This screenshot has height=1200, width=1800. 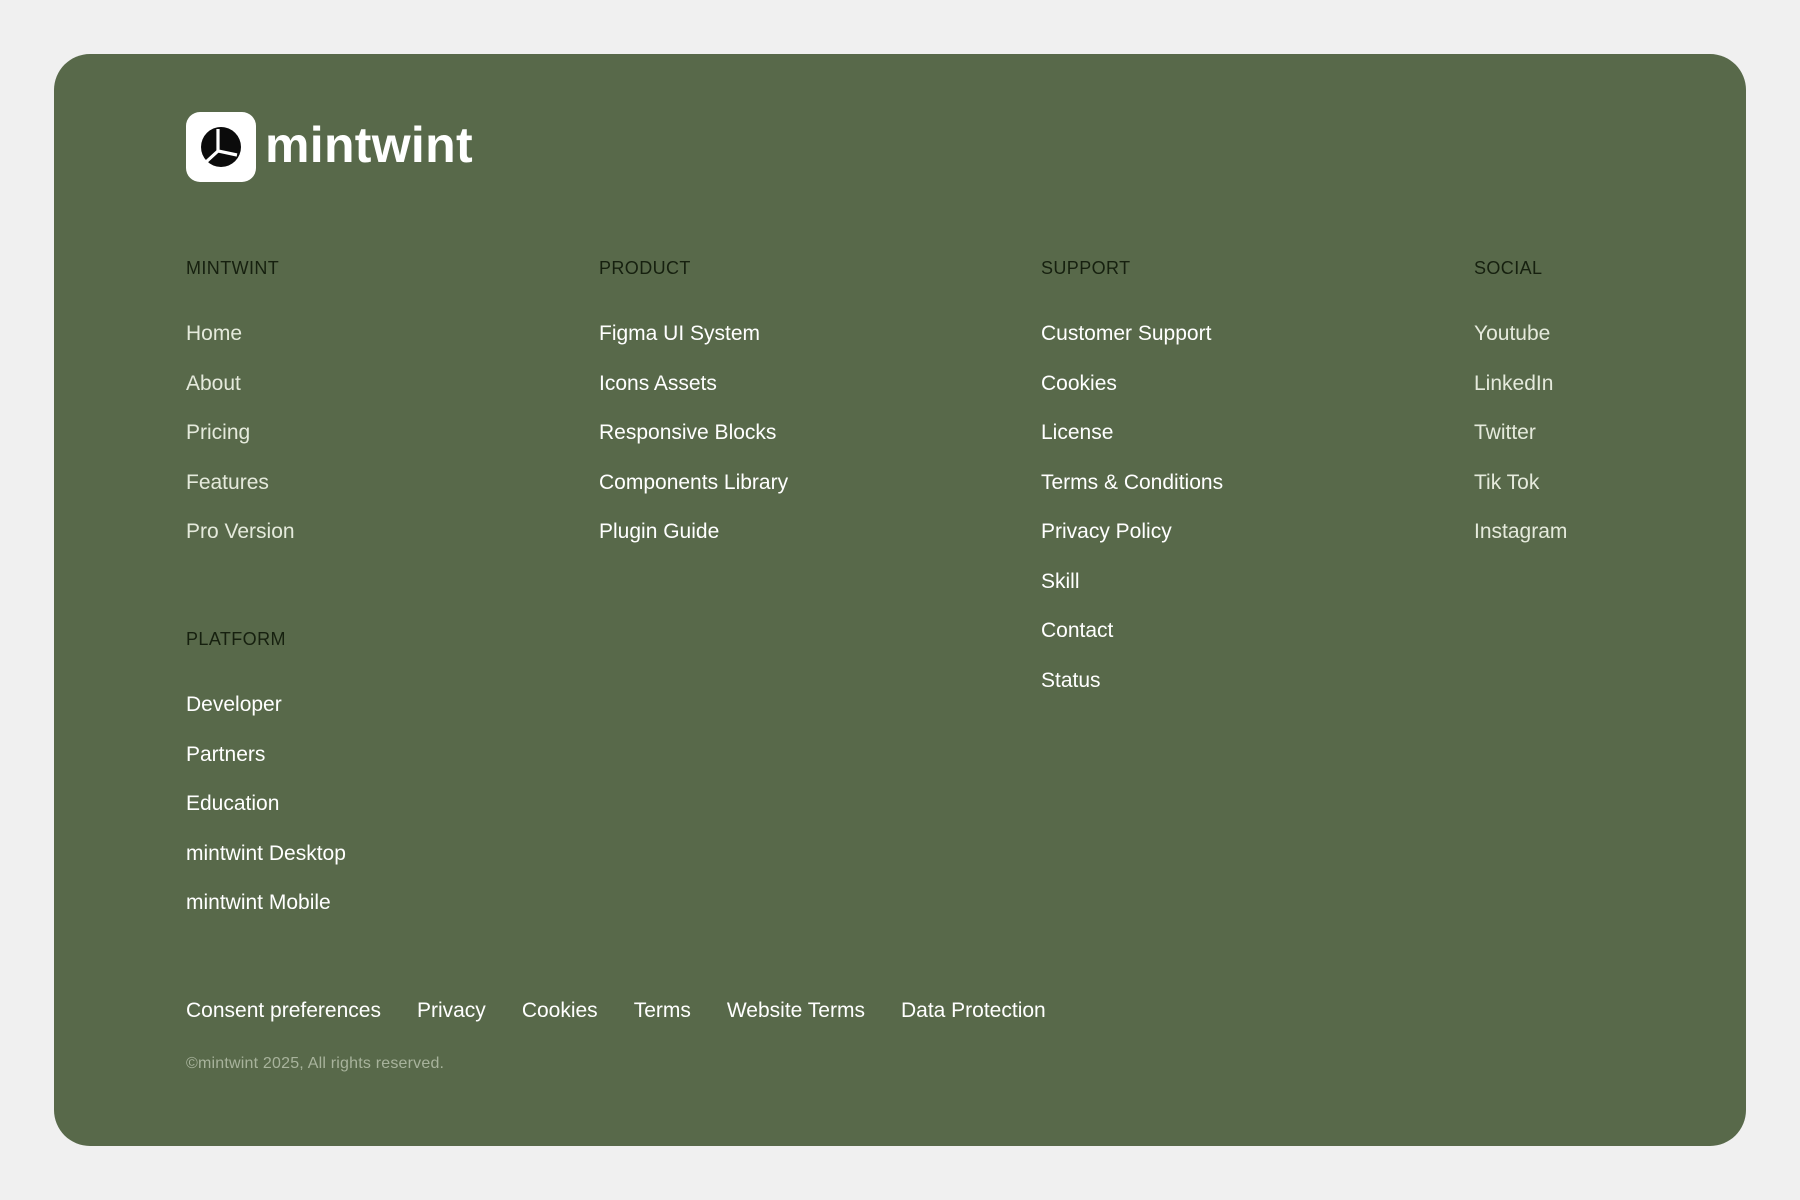 What do you see at coordinates (662, 1011) in the screenshot?
I see `legal-link-terms: Terms` at bounding box center [662, 1011].